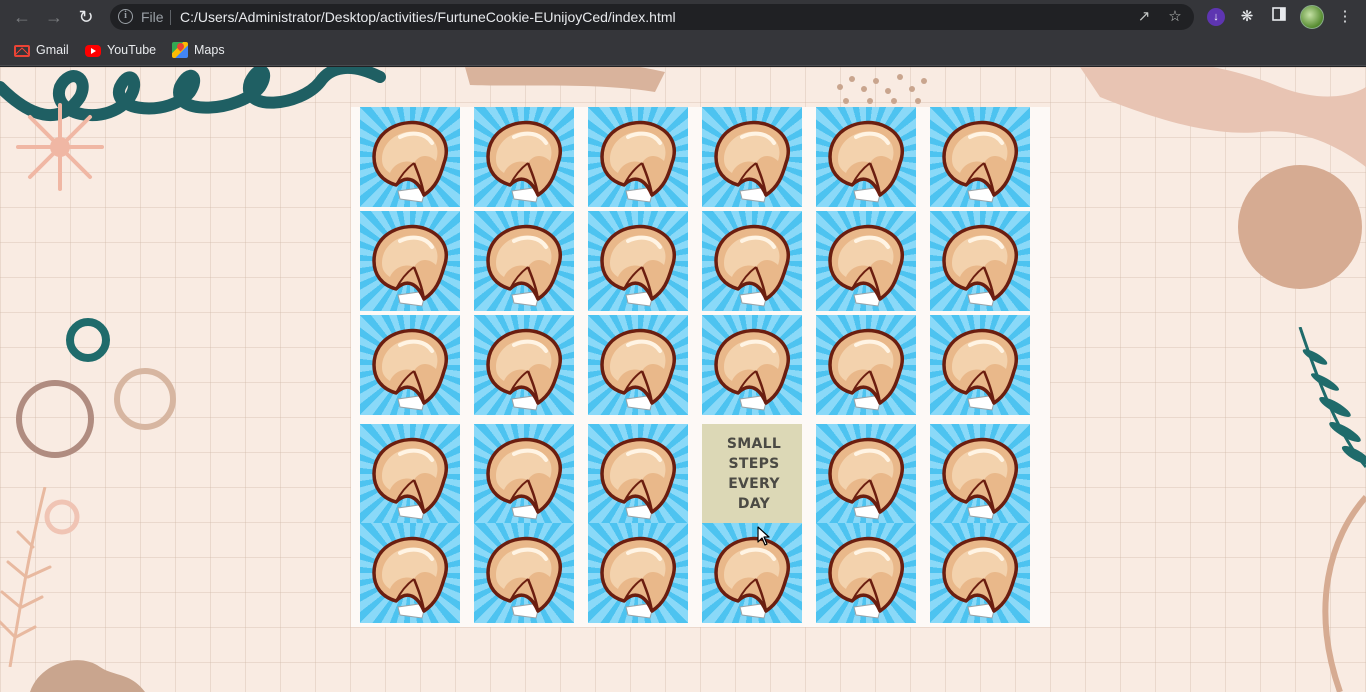  What do you see at coordinates (125, 16) in the screenshot?
I see `info-icon: i` at bounding box center [125, 16].